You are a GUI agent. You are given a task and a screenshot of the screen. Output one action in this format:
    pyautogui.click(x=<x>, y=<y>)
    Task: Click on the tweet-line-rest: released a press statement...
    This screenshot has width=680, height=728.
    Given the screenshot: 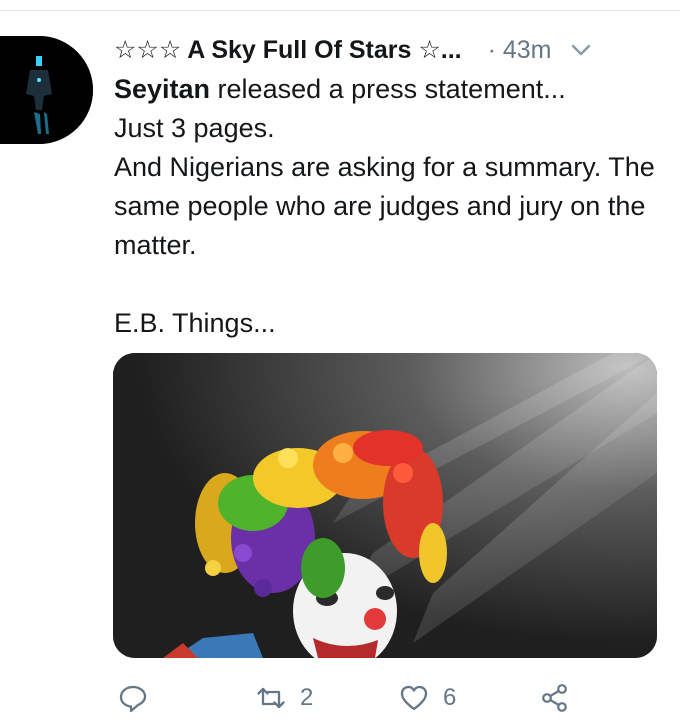 What is the action you would take?
    pyautogui.click(x=388, y=89)
    